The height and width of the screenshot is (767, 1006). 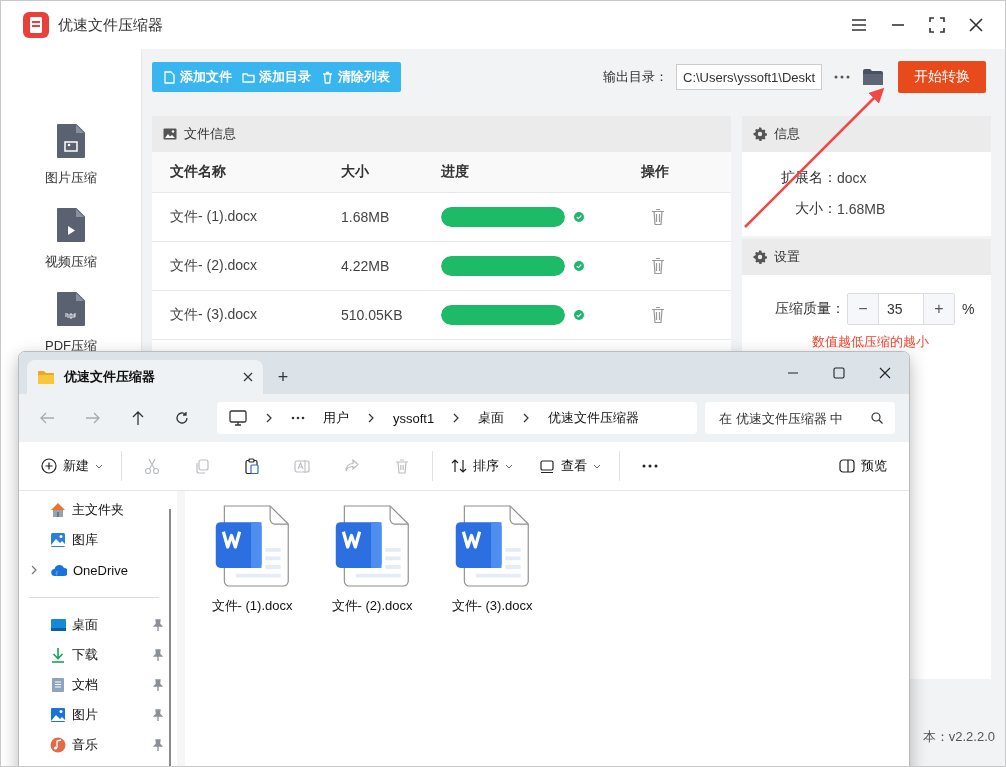 What do you see at coordinates (968, 309) in the screenshot?
I see `unit-label: %` at bounding box center [968, 309].